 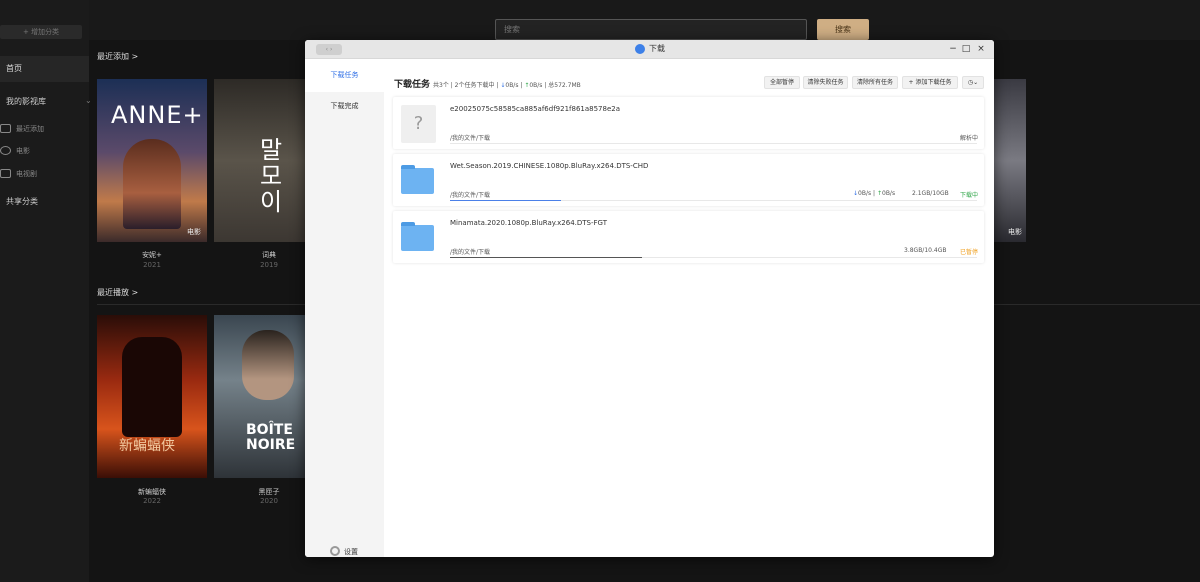 What do you see at coordinates (49, 101) in the screenshot?
I see `sidebar-item-library: 我的影视库 ⌄` at bounding box center [49, 101].